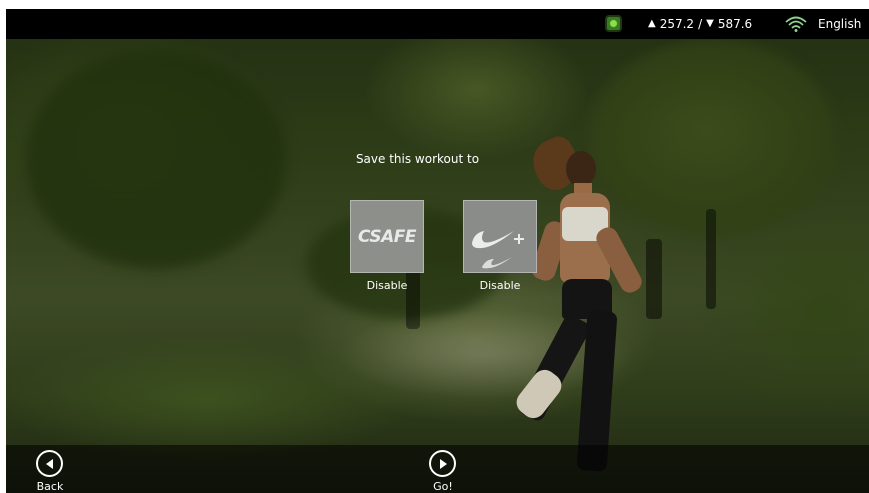  I want to click on runner-figure, so click(588, 309).